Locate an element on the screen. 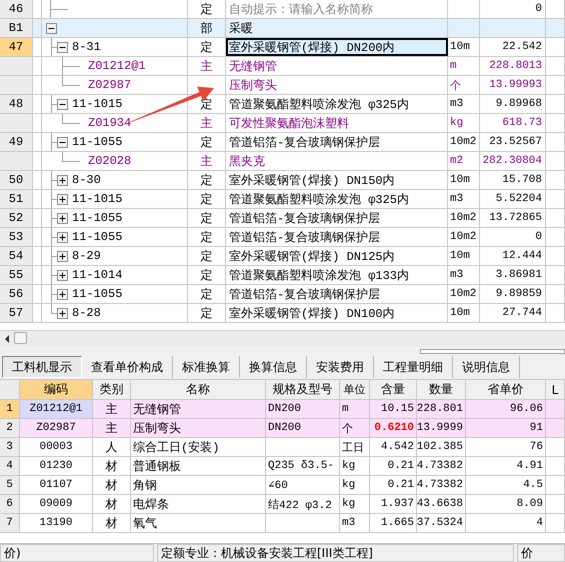 This screenshot has width=565, height=562. row-header: 49 is located at coordinates (16, 142).